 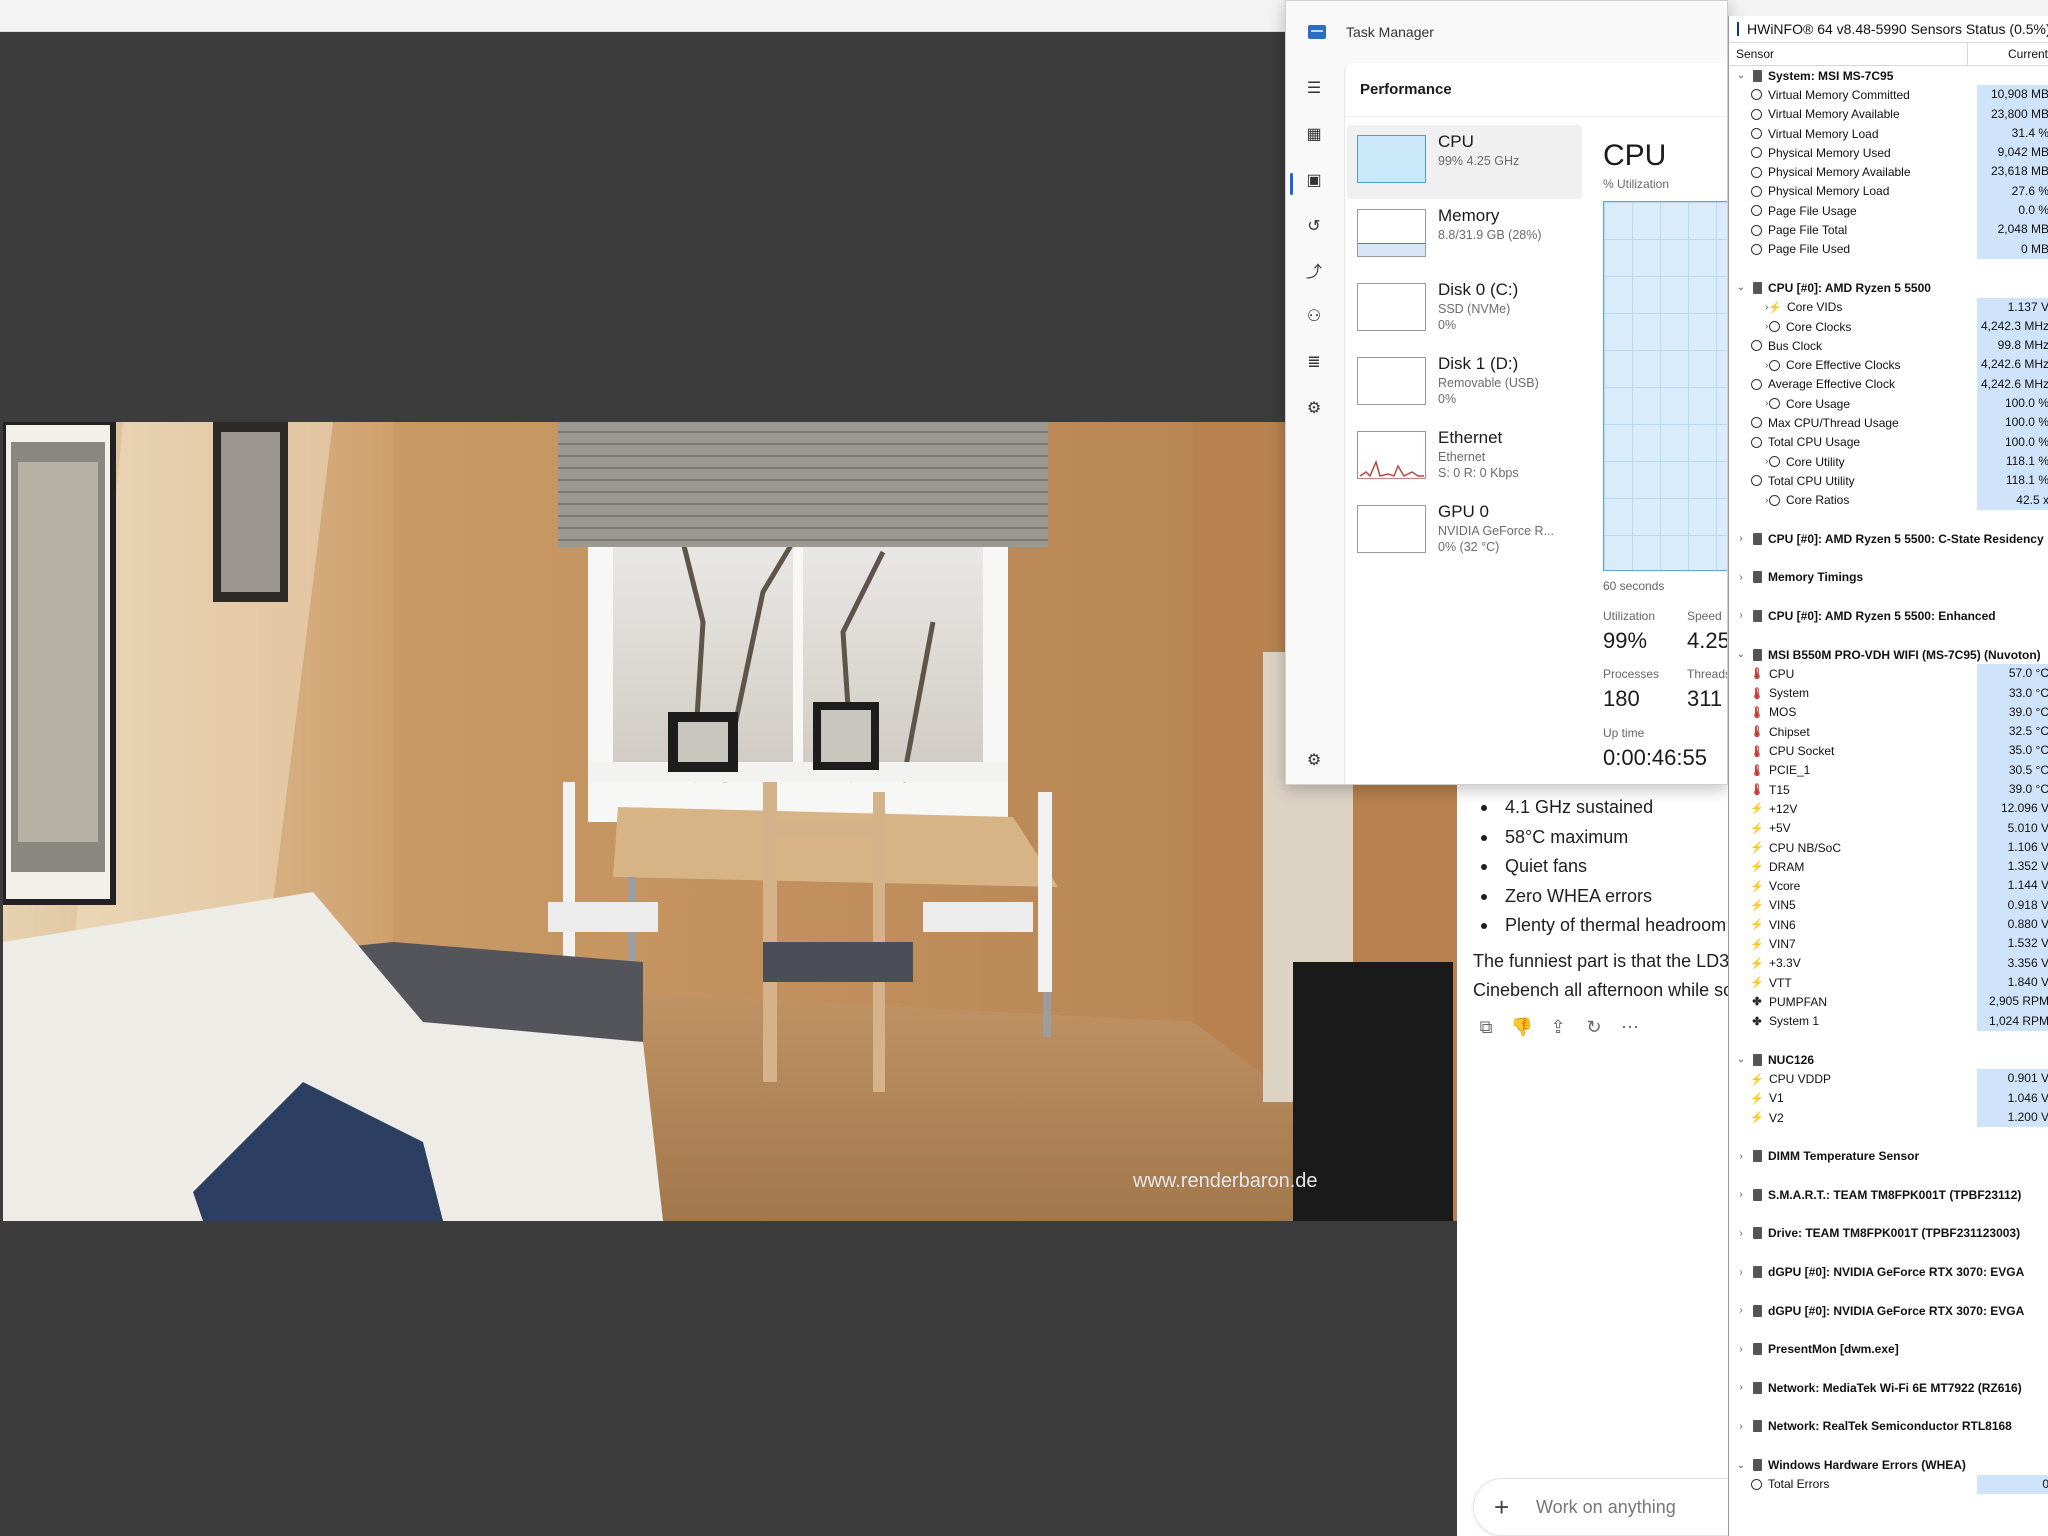 I want to click on sensor-row: ⚡ CPU NB/SoC 1.106 V, so click(x=1888, y=847).